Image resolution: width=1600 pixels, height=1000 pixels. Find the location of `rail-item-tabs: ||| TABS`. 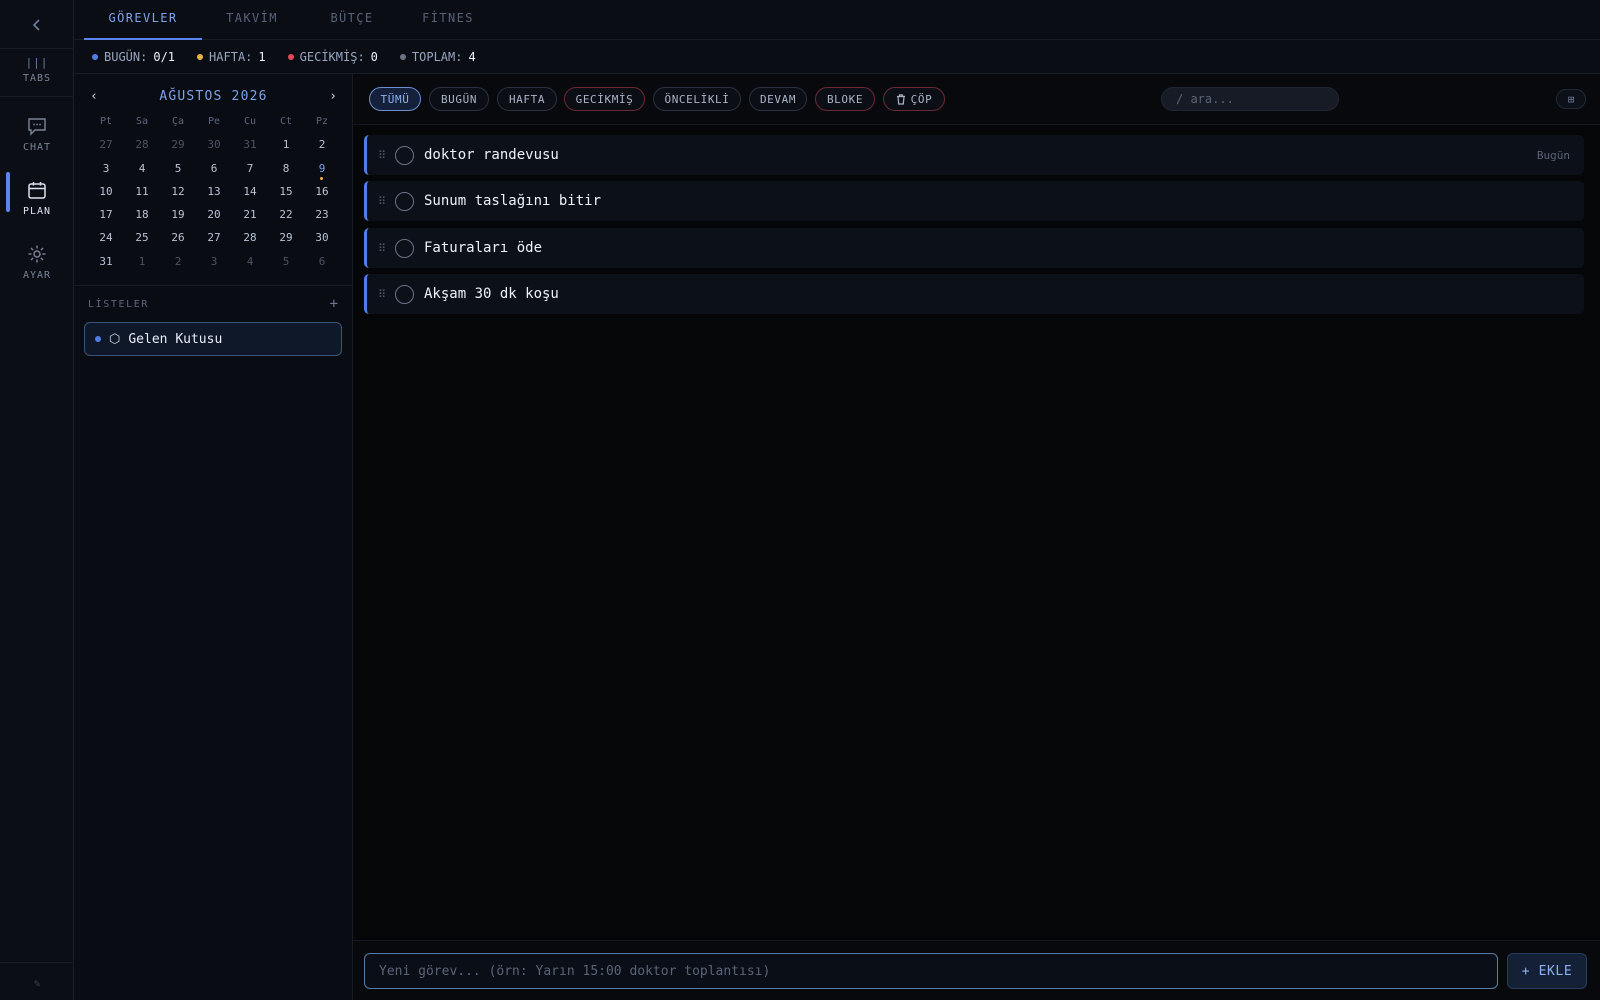

rail-item-tabs: ||| TABS is located at coordinates (37, 70).